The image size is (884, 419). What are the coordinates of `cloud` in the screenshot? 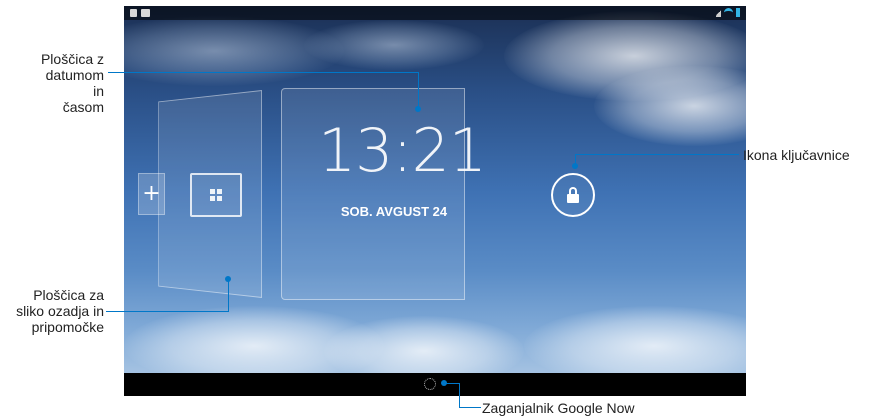 It's located at (394, 45).